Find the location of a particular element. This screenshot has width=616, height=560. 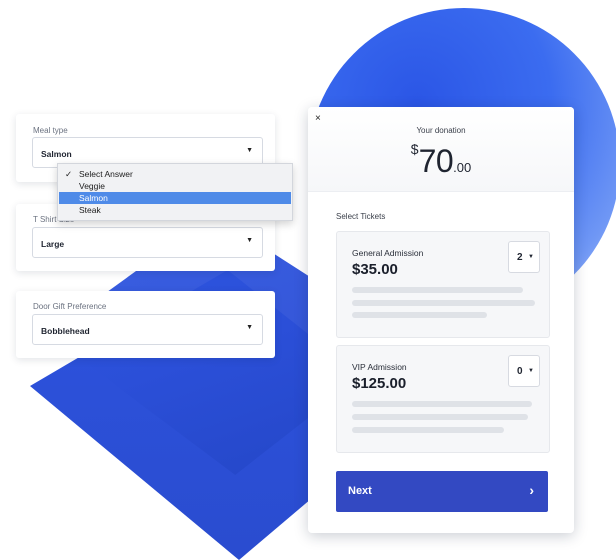

dropdown-option-label: Select Answer is located at coordinates (106, 174).